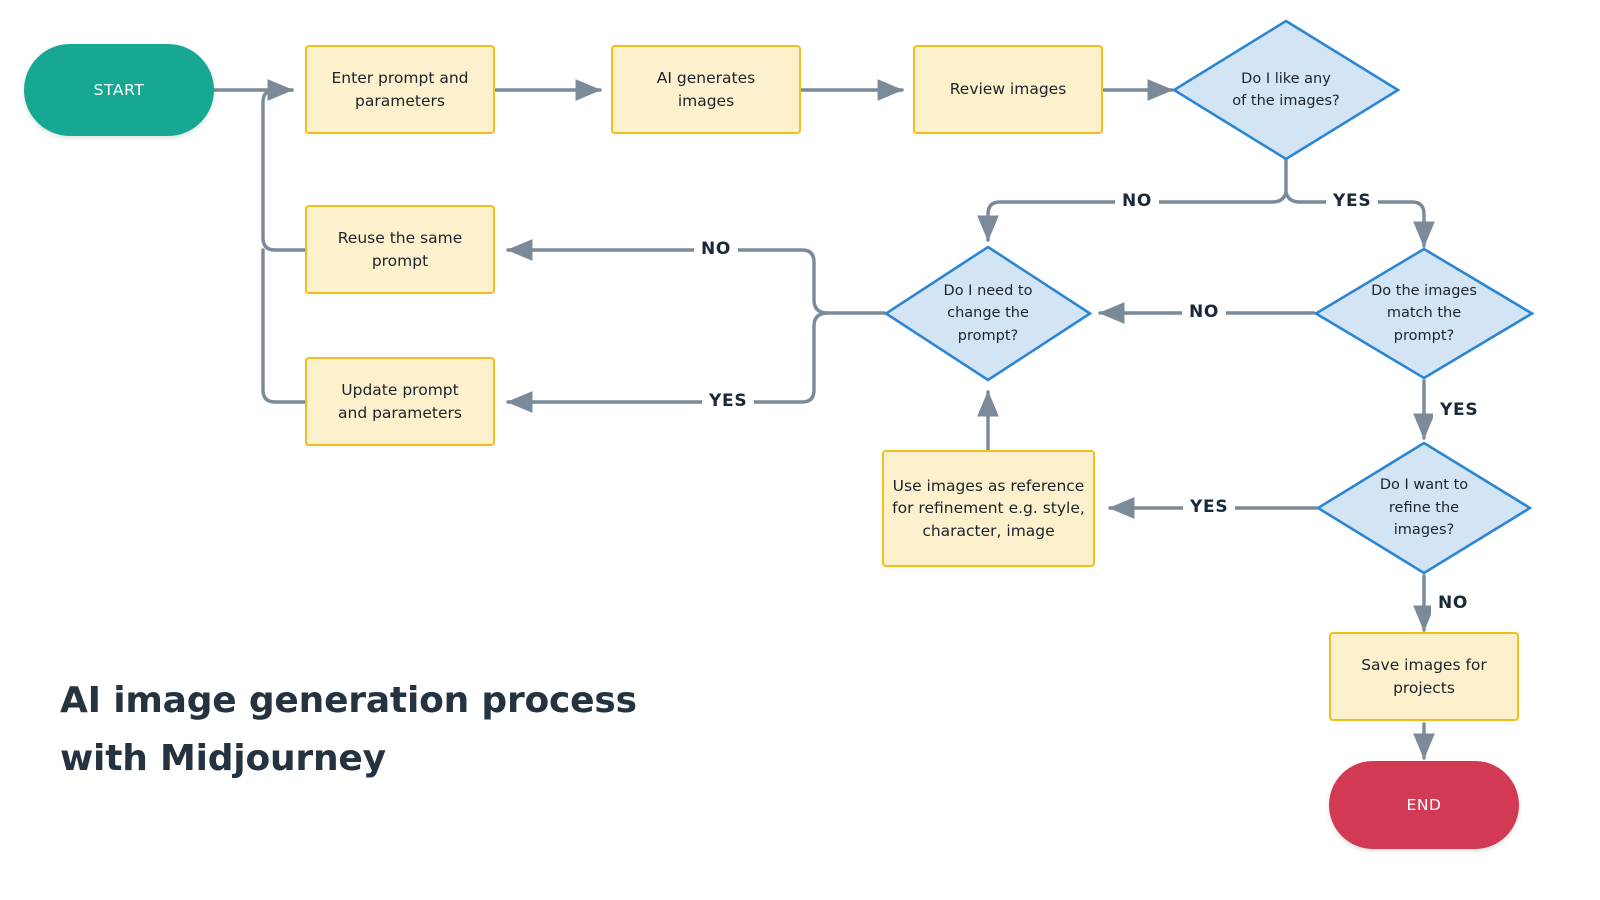 The image size is (1600, 900). I want to click on node-update-prompt: Update prompt and parameters, so click(400, 401).